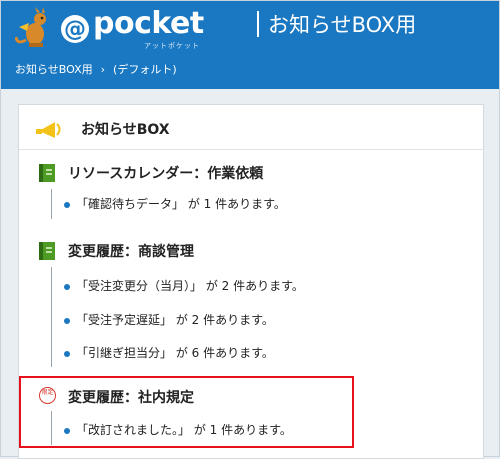 The height and width of the screenshot is (459, 500). What do you see at coordinates (54, 69) in the screenshot?
I see `breadcrumb-root-link: お知らせBOX用` at bounding box center [54, 69].